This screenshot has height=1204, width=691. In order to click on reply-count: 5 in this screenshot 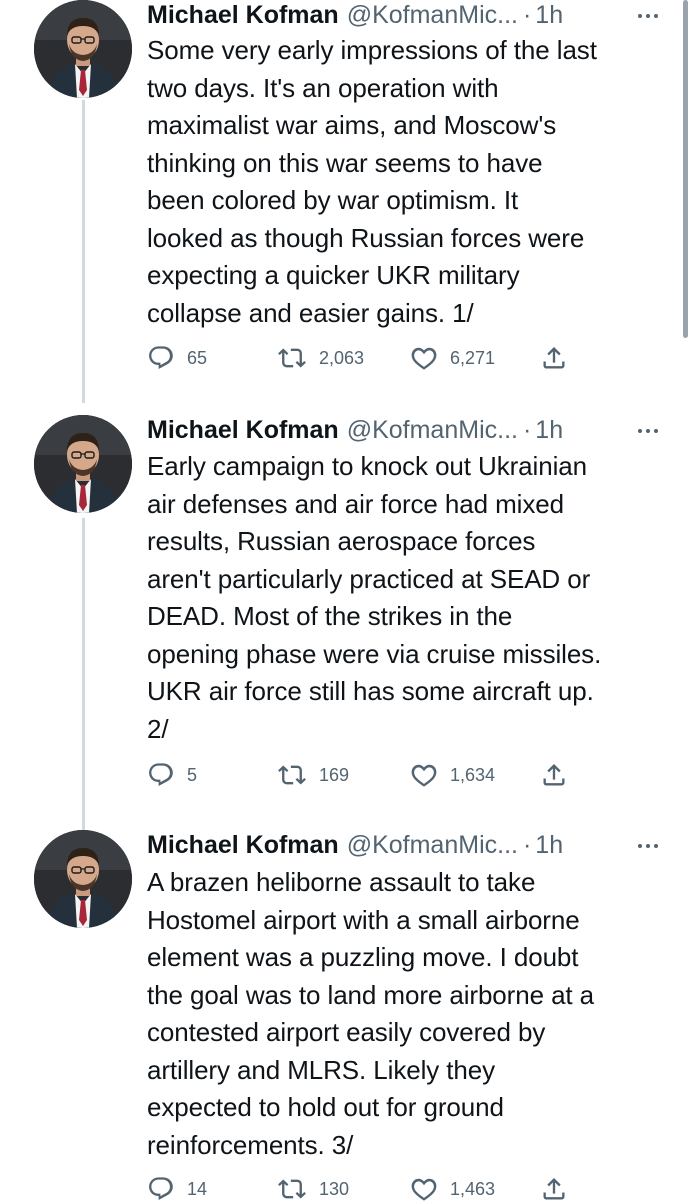, I will do `click(192, 774)`.